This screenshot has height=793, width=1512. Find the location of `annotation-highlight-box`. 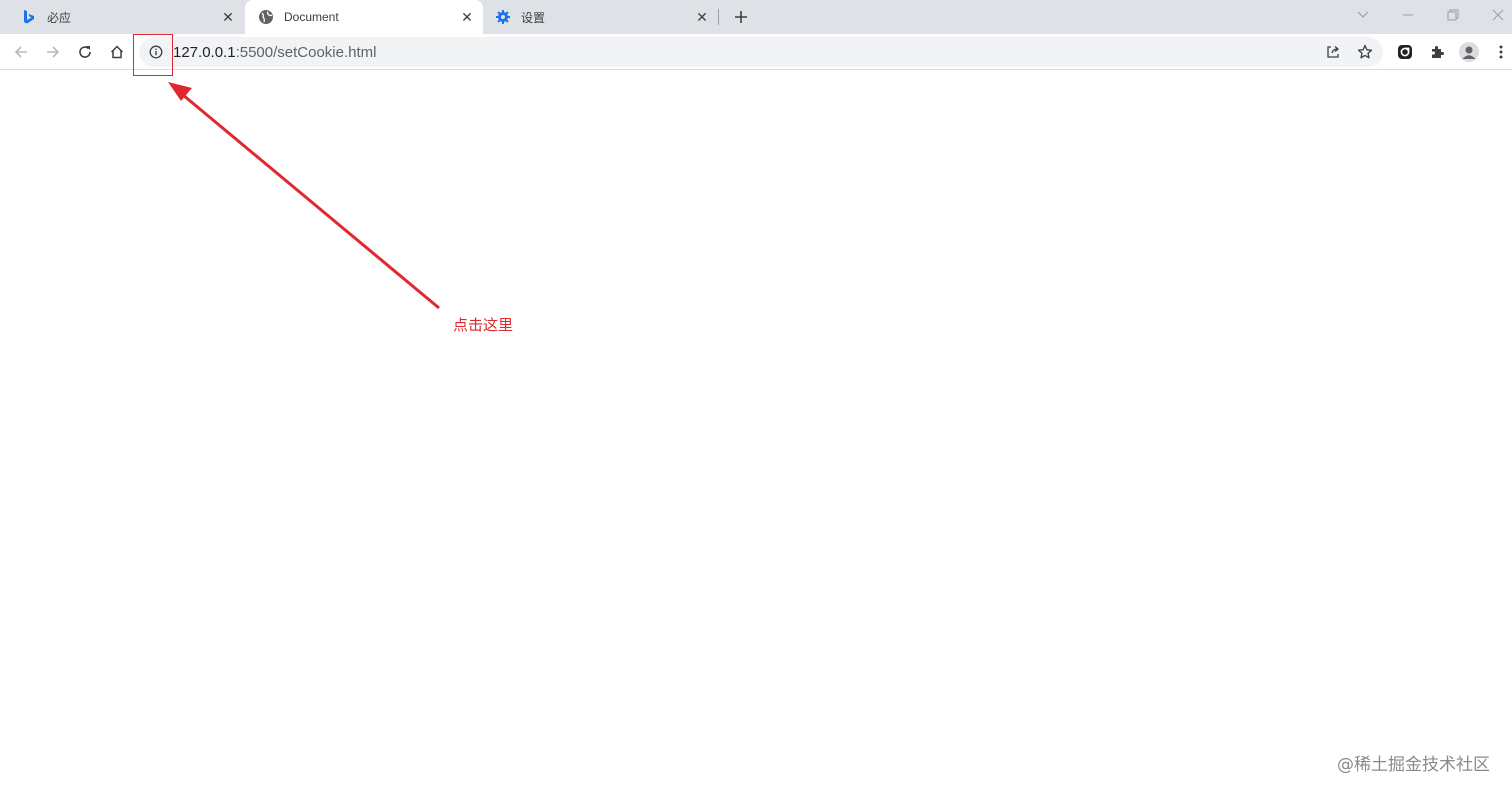

annotation-highlight-box is located at coordinates (153, 55).